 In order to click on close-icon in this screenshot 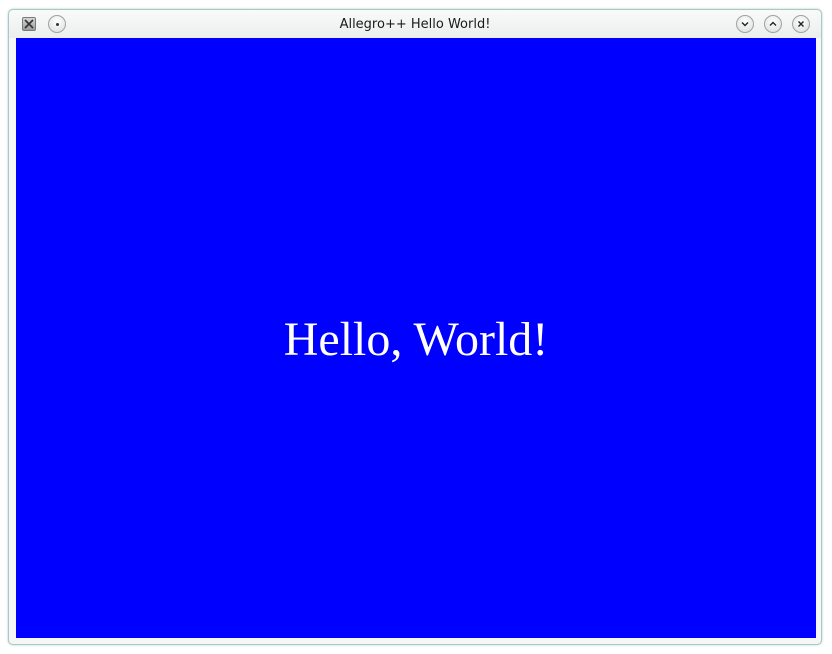, I will do `click(801, 24)`.